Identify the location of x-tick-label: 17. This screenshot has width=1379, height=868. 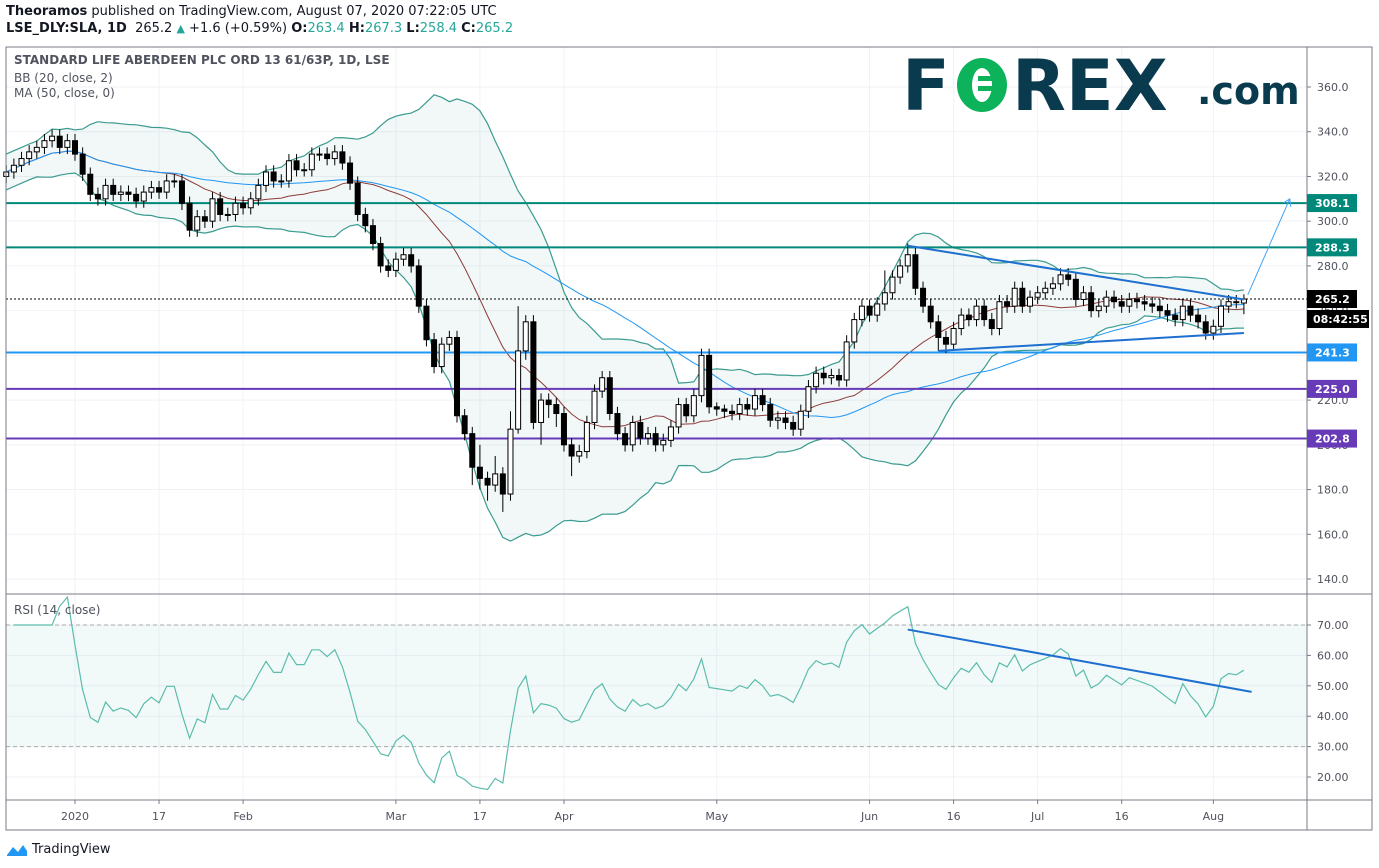
(159, 816).